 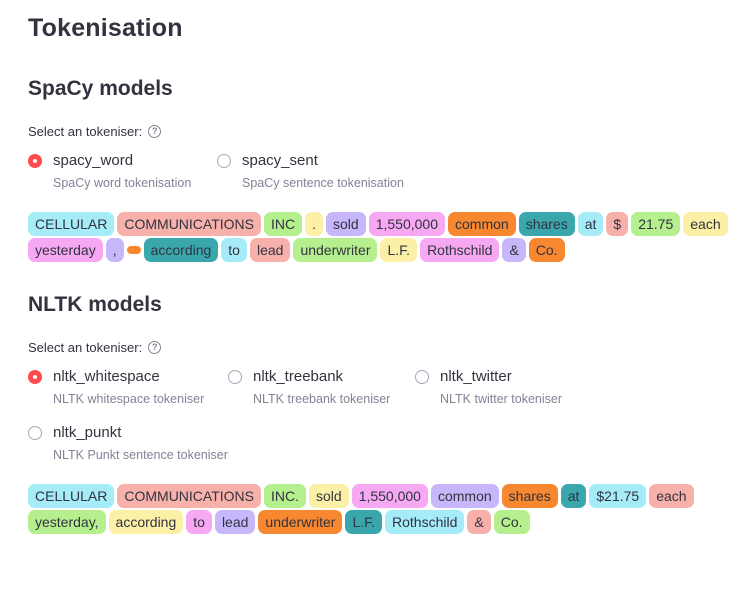 I want to click on spacy-select-label-text: Select an tokeniser:, so click(x=85, y=131).